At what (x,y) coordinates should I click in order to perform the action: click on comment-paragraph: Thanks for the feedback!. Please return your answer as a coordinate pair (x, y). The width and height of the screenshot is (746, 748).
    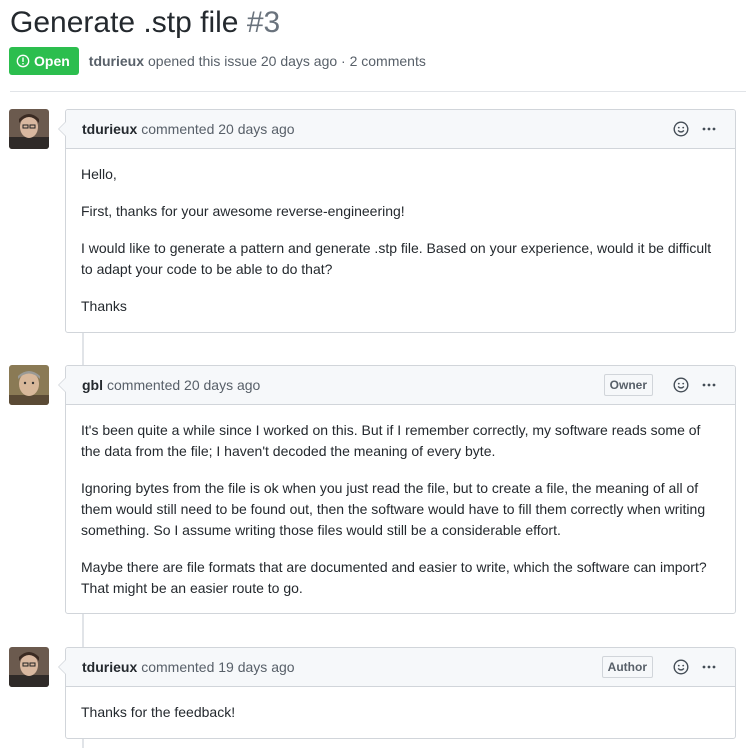
    Looking at the image, I should click on (158, 712).